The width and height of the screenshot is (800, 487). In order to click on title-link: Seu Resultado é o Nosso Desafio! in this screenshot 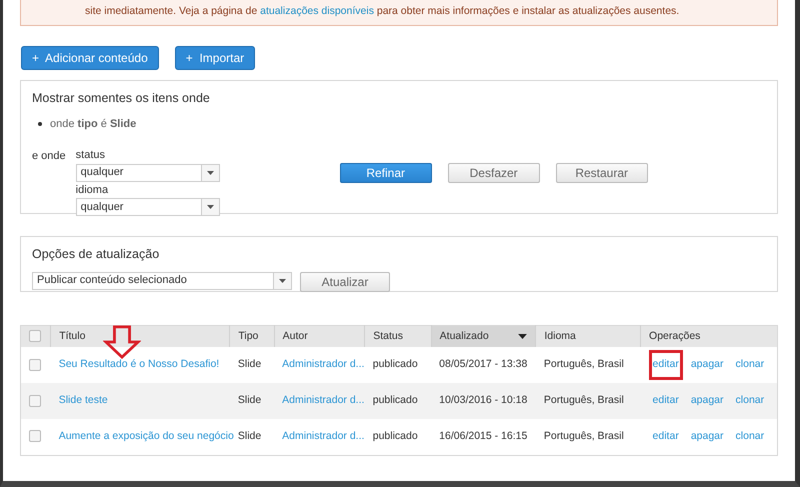, I will do `click(139, 364)`.